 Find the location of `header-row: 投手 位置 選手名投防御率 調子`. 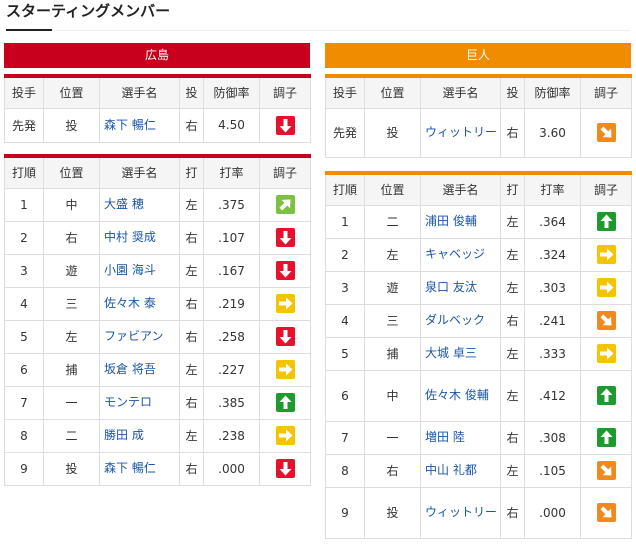

header-row: 投手 位置 選手名投防御率 調子 is located at coordinates (478, 92).